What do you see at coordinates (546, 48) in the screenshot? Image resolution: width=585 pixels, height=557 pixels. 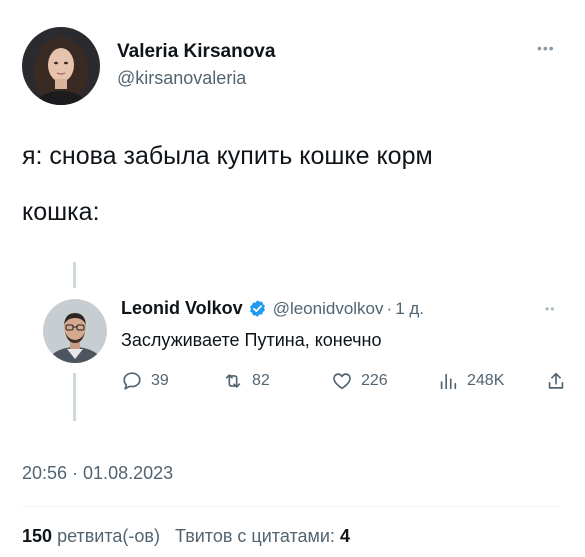 I see `more-options-icon: •••` at bounding box center [546, 48].